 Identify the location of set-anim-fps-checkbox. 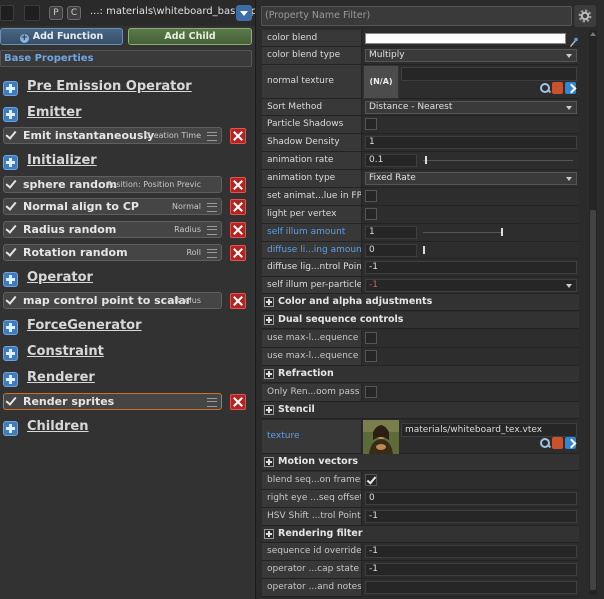
(371, 196).